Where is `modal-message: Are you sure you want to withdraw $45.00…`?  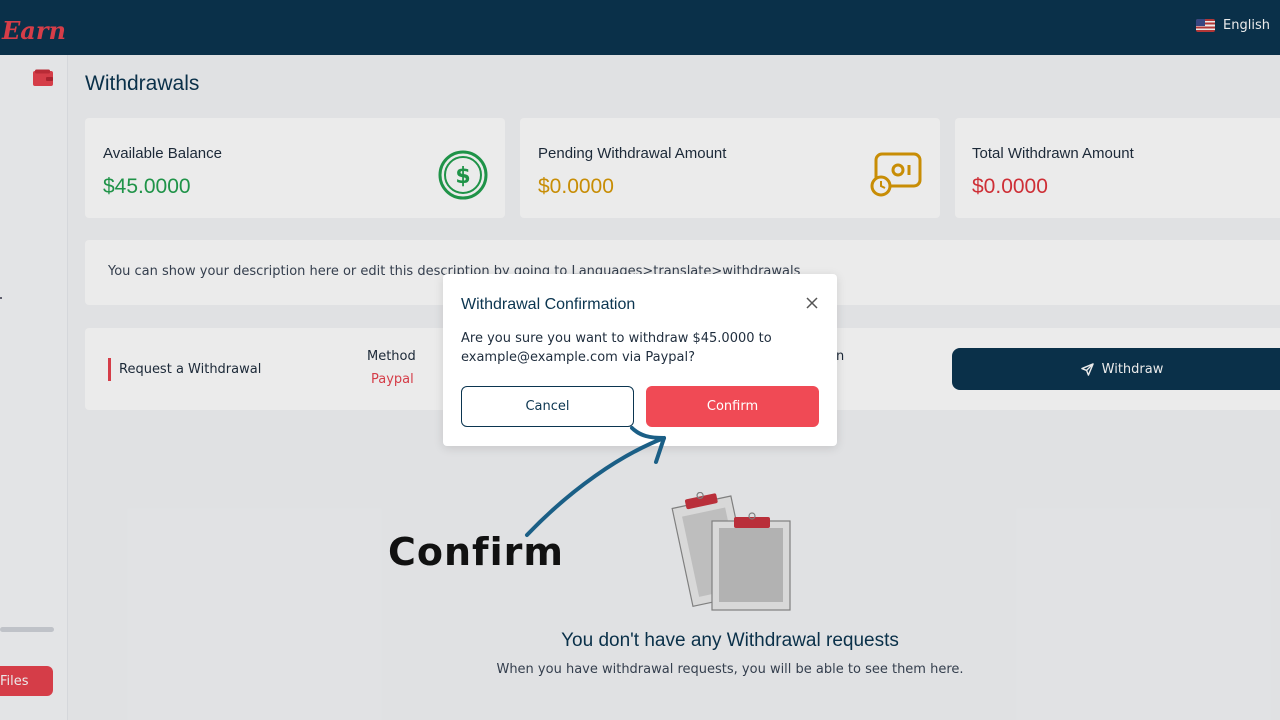
modal-message: Are you sure you want to withdraw $45.00… is located at coordinates (616, 348).